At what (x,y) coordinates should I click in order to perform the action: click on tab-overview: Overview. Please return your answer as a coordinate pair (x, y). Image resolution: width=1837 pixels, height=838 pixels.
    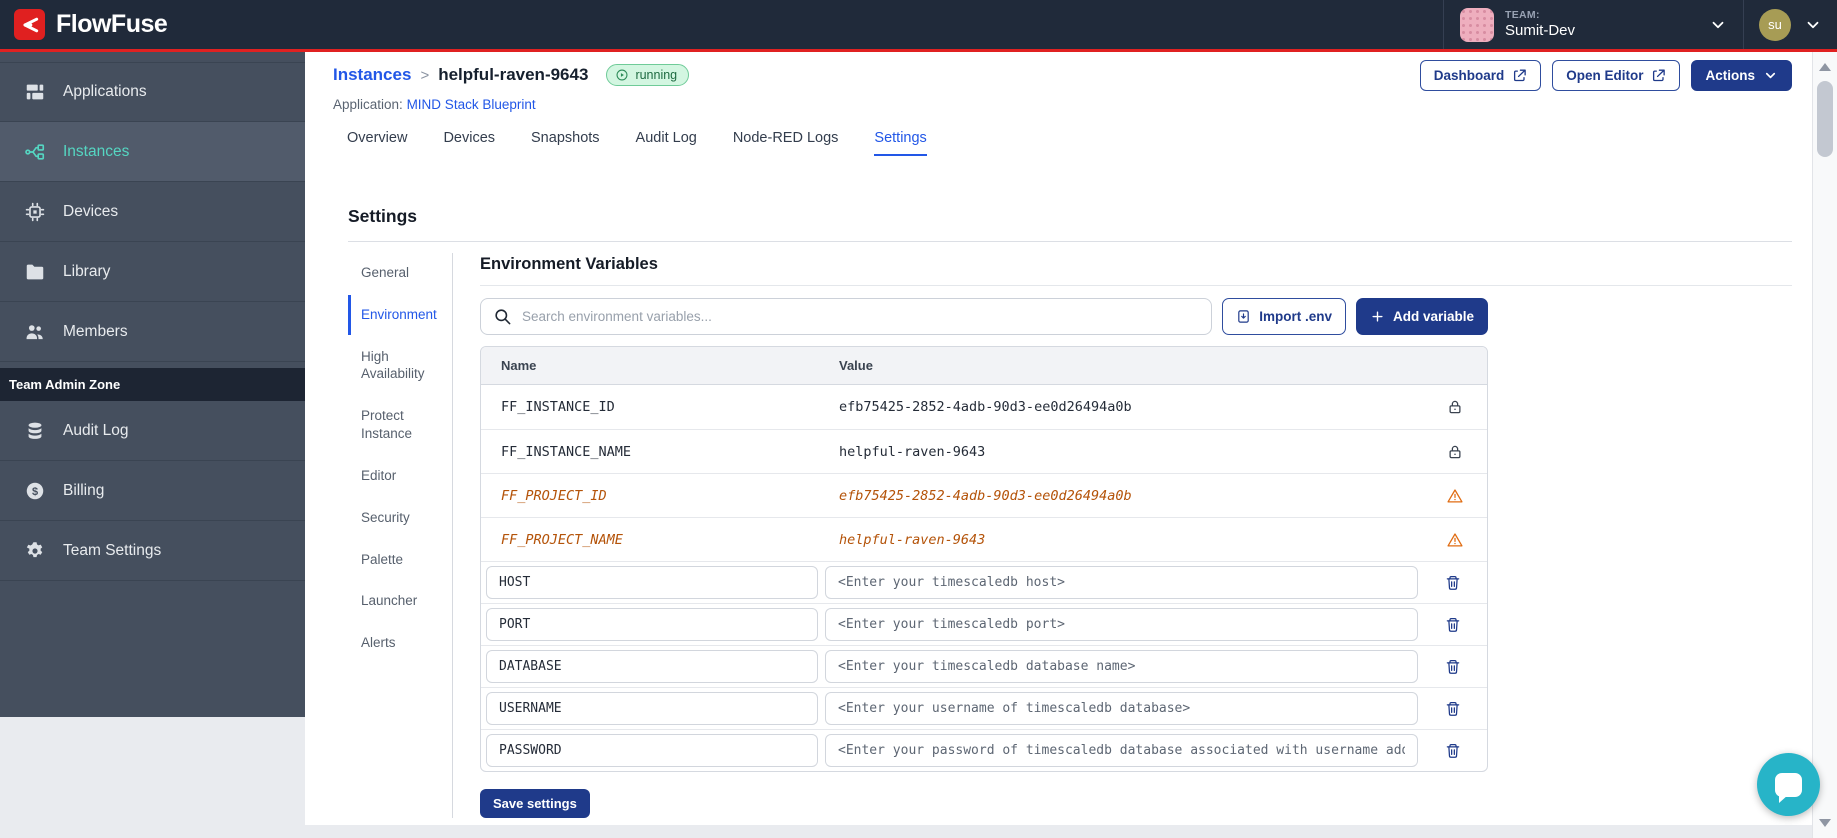
    Looking at the image, I should click on (377, 143).